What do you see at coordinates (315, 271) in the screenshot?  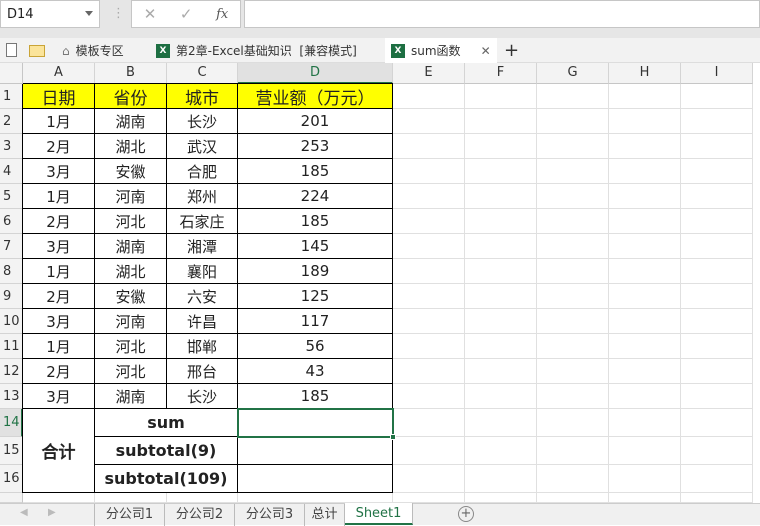 I see `data-cell: 189` at bounding box center [315, 271].